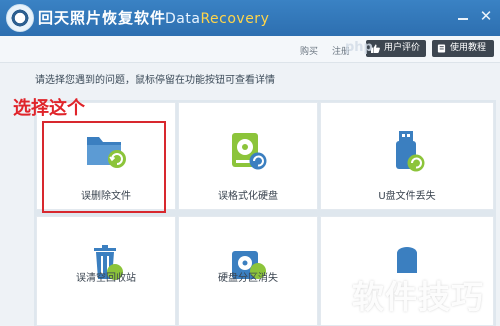  What do you see at coordinates (20, 18) in the screenshot?
I see `app-logo-icon` at bounding box center [20, 18].